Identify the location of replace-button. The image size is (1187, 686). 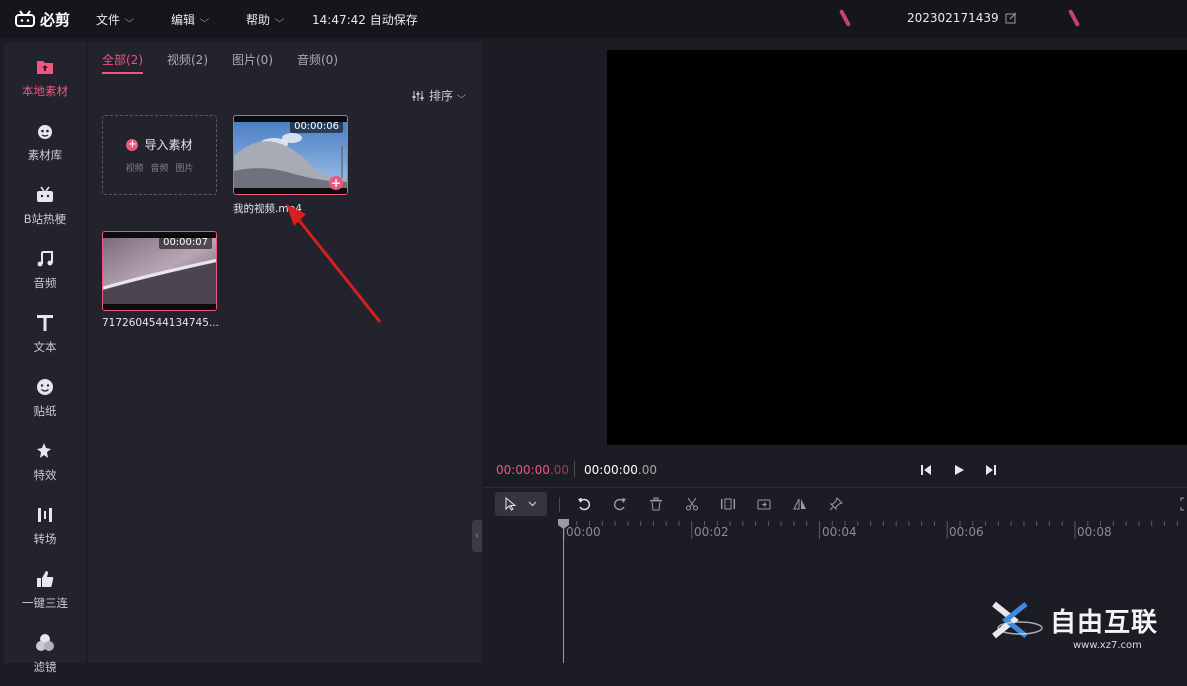
(764, 504).